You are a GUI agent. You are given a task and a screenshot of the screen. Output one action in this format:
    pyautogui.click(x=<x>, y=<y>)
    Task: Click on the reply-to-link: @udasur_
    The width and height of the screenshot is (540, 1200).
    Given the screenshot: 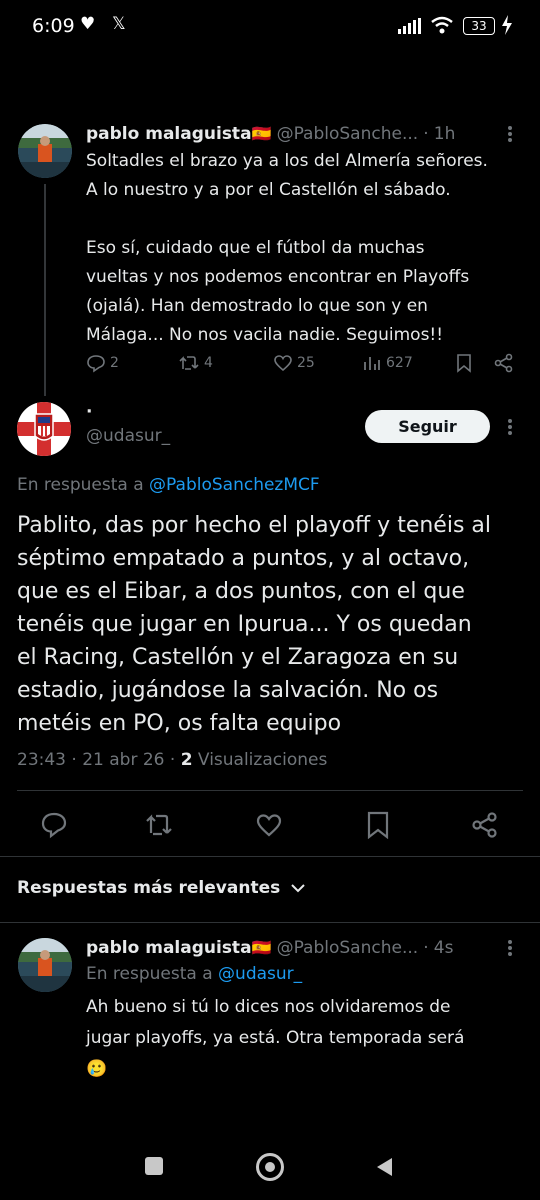 What is the action you would take?
    pyautogui.click(x=260, y=974)
    